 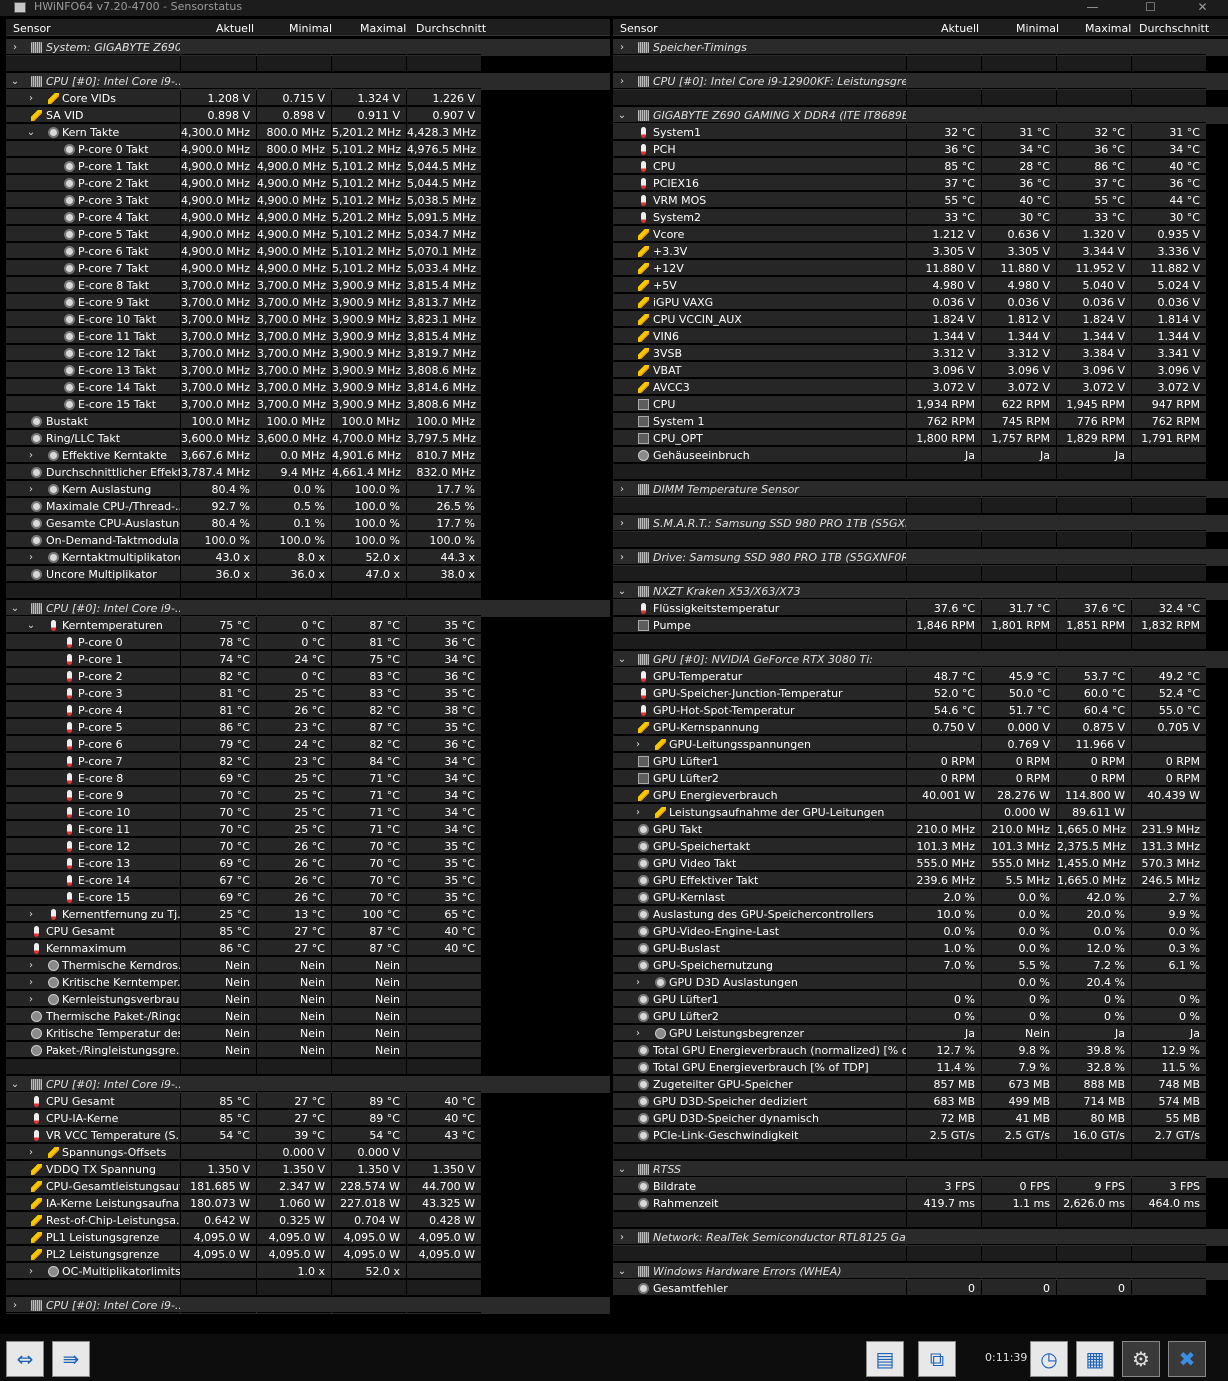 What do you see at coordinates (920, 132) in the screenshot?
I see `sensor-row: System1 32 °C 31 °C 32 °C 31 °C` at bounding box center [920, 132].